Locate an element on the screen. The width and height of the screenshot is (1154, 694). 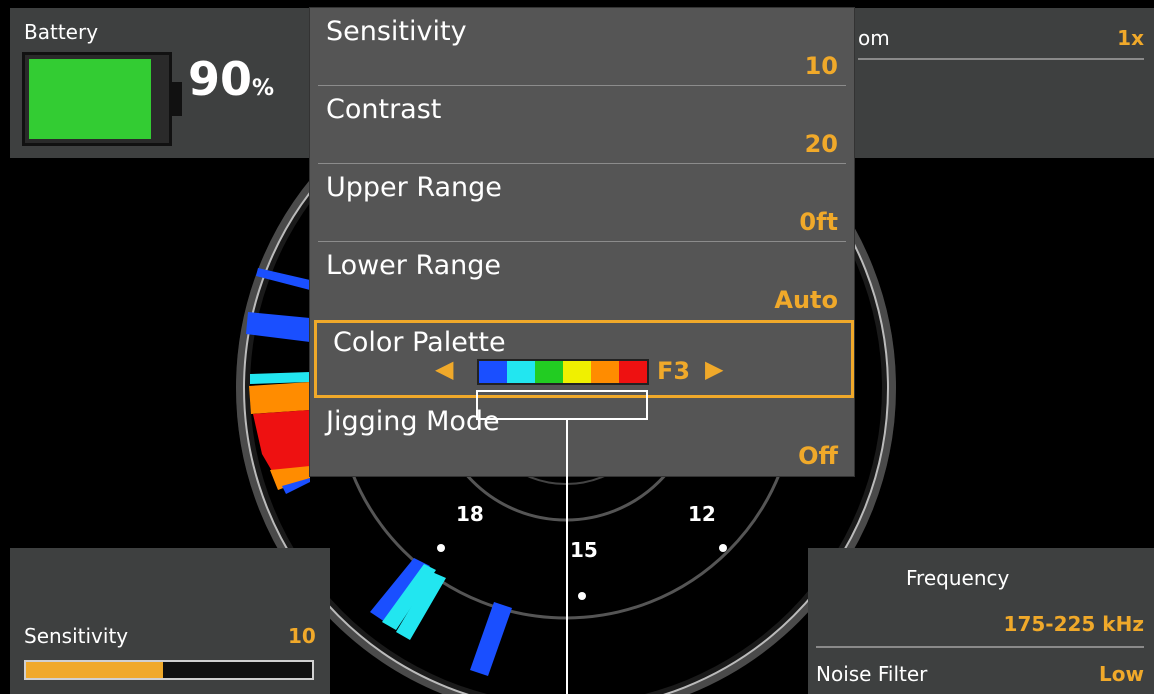
sensitivity-bar-fill is located at coordinates (95, 670).